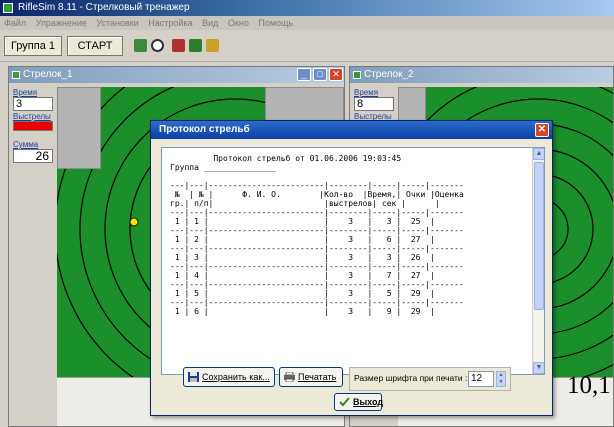 This screenshot has width=614, height=427. Describe the element at coordinates (223, 167) in the screenshot. I see `report-line: Группа _______________` at that location.